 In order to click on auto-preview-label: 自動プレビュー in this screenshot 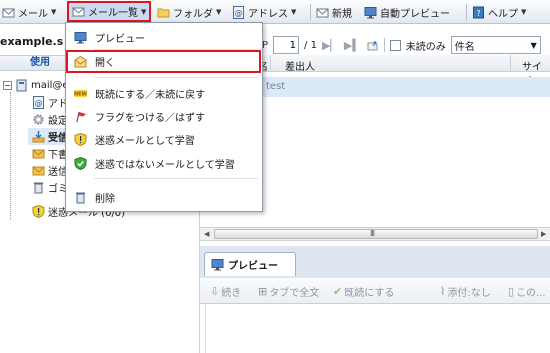, I will do `click(415, 14)`.